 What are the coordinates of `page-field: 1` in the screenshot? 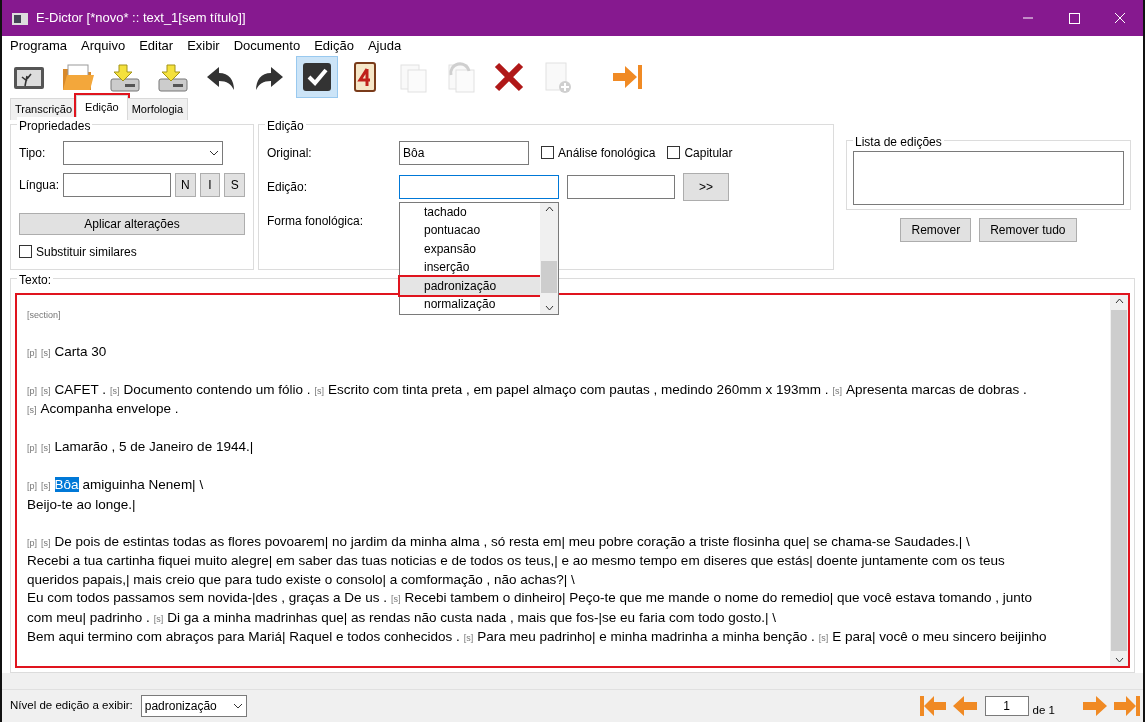 It's located at (1006, 706).